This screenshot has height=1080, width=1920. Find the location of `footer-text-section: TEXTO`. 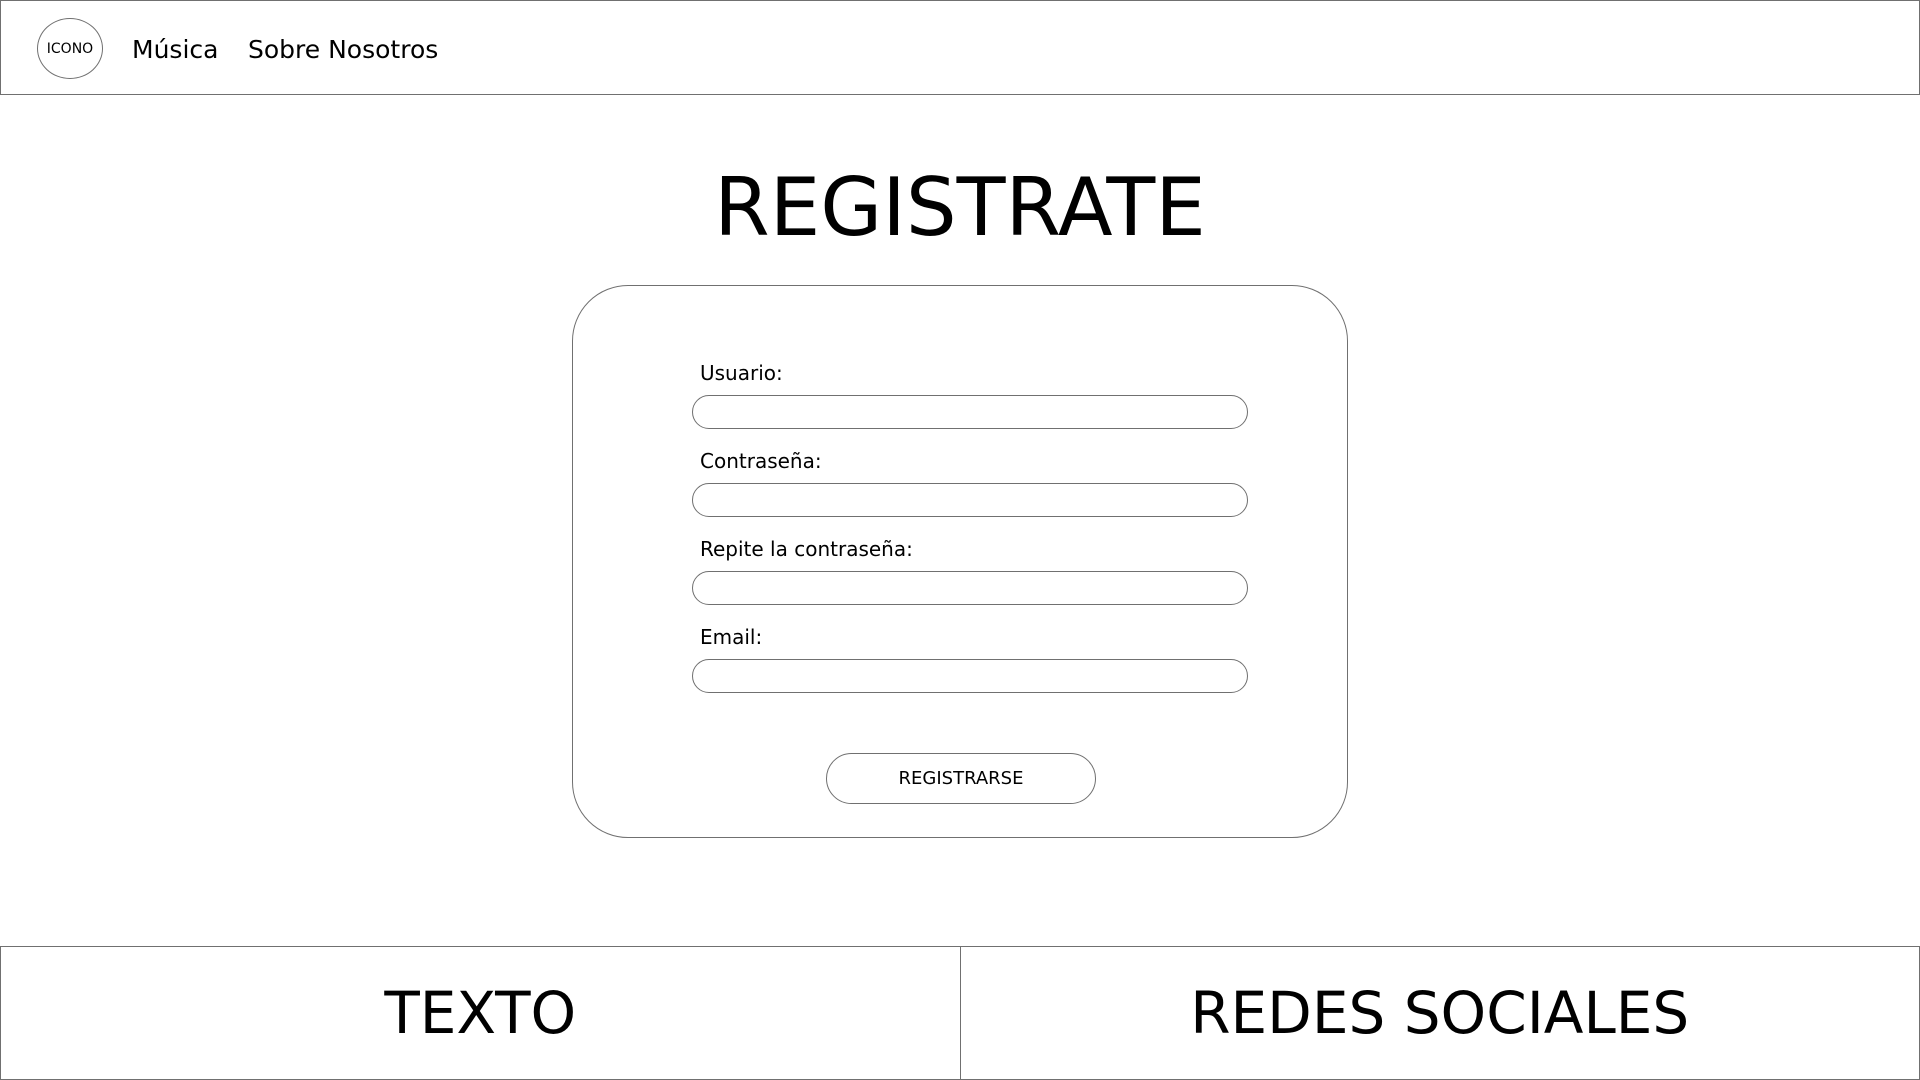

footer-text-section: TEXTO is located at coordinates (480, 1013).